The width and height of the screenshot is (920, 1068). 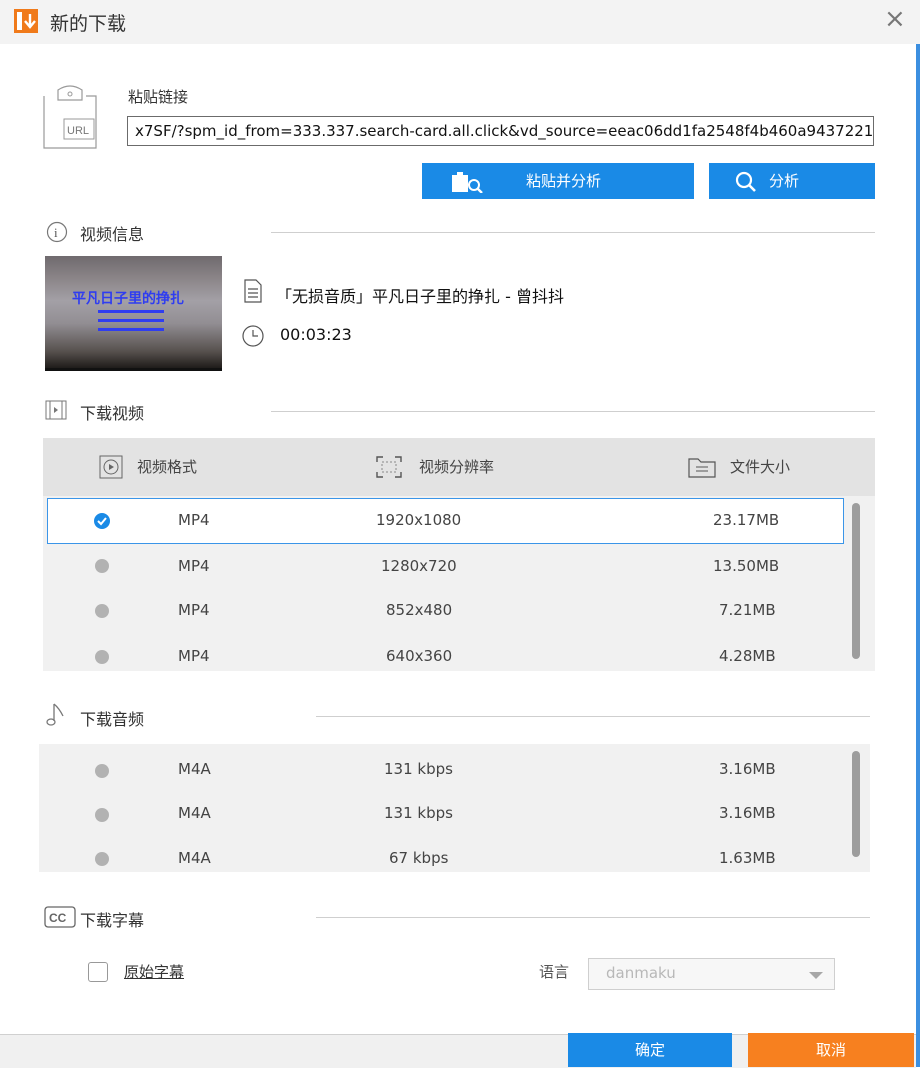 What do you see at coordinates (747, 656) in the screenshot?
I see `row-size: 4.28MB` at bounding box center [747, 656].